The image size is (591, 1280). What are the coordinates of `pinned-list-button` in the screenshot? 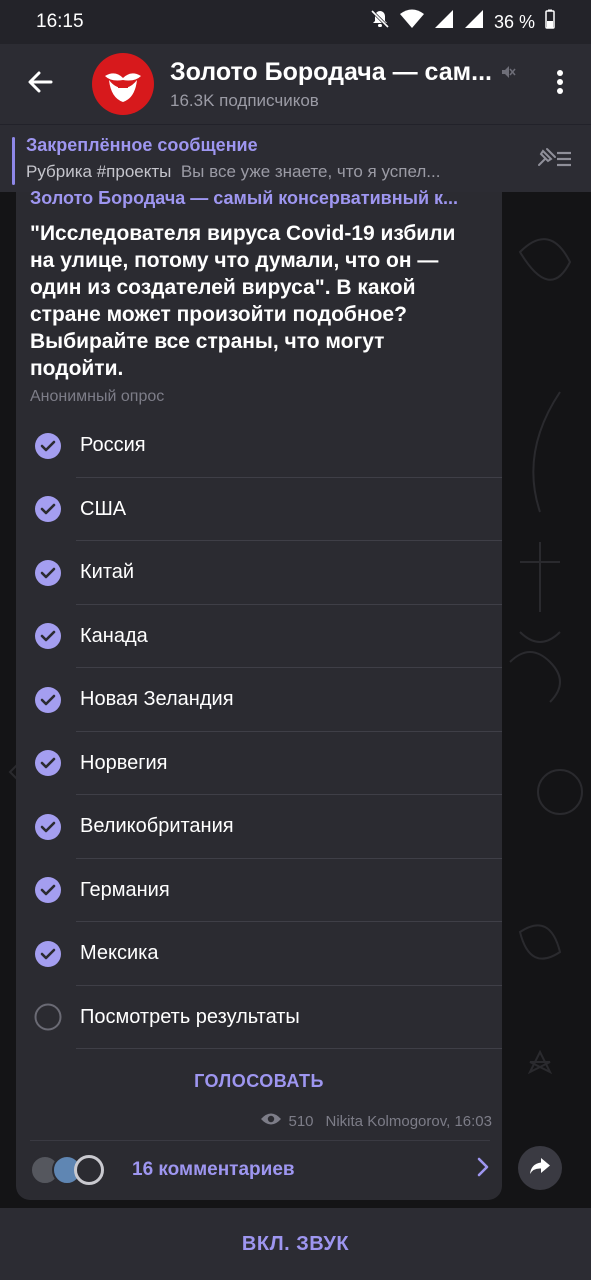 It's located at (554, 160).